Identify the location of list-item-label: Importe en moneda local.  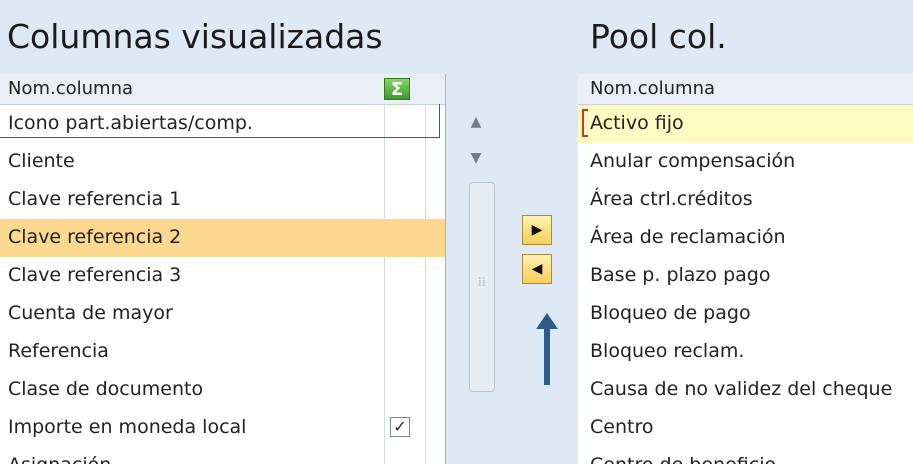
(127, 427).